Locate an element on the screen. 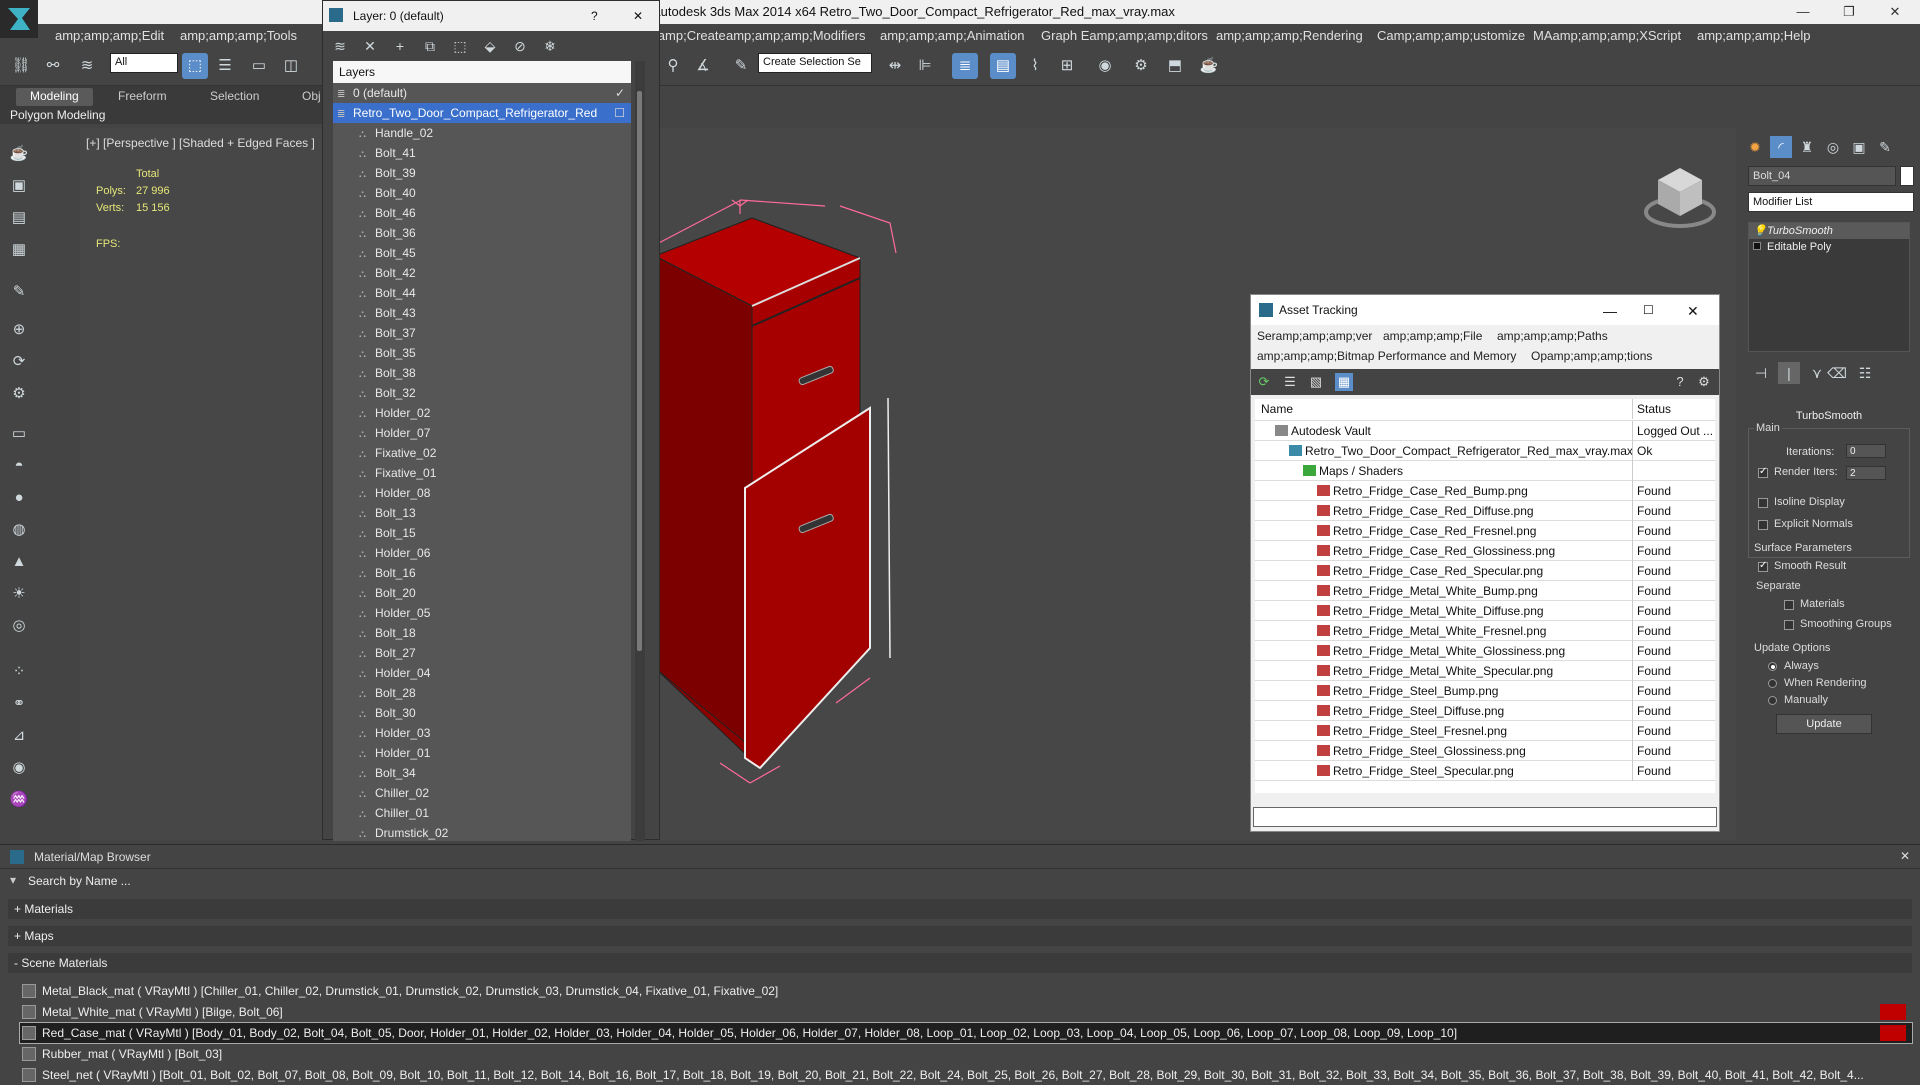 This screenshot has height=1085, width=1920. tab-freeform: Freeform is located at coordinates (142, 97).